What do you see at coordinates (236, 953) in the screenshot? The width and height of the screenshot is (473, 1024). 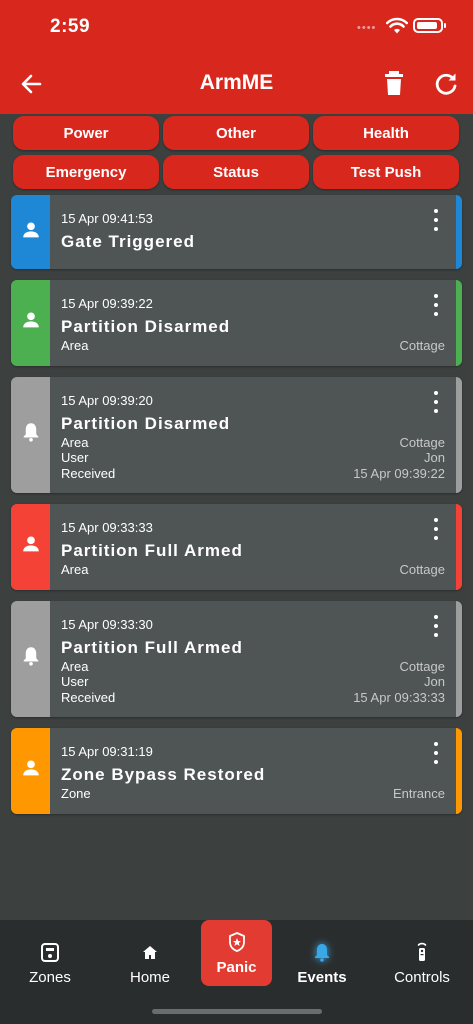 I see `nav-panic: Panic` at bounding box center [236, 953].